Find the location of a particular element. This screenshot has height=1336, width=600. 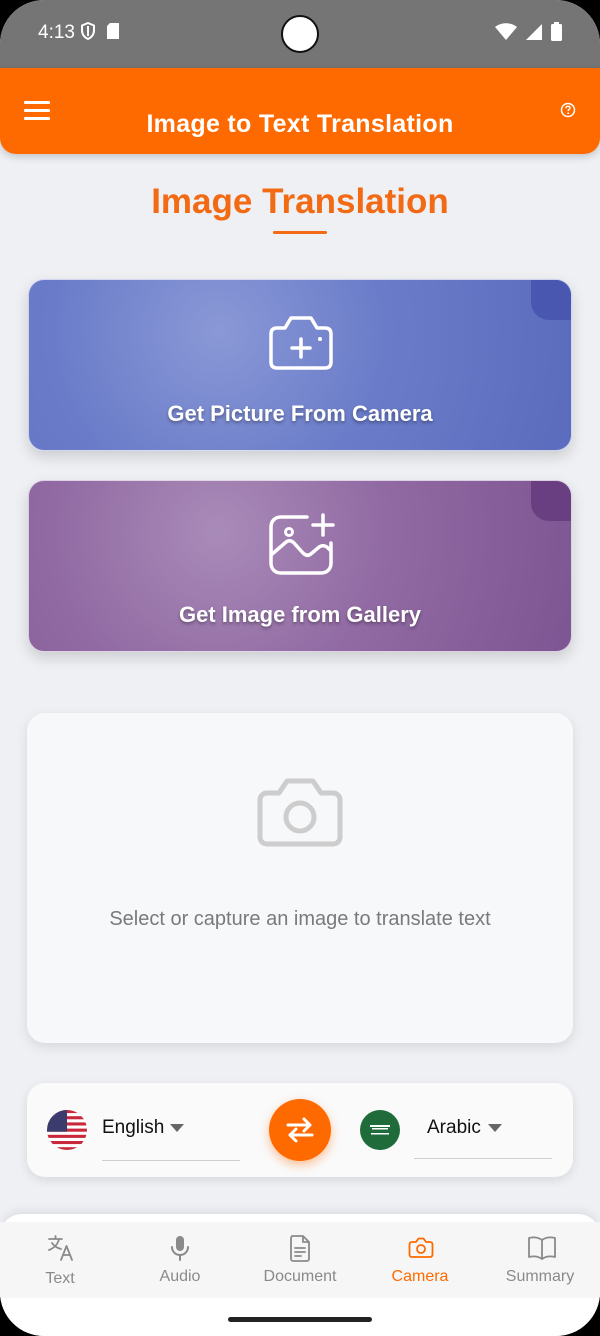

nav-item-summary: Summary is located at coordinates (540, 1260).